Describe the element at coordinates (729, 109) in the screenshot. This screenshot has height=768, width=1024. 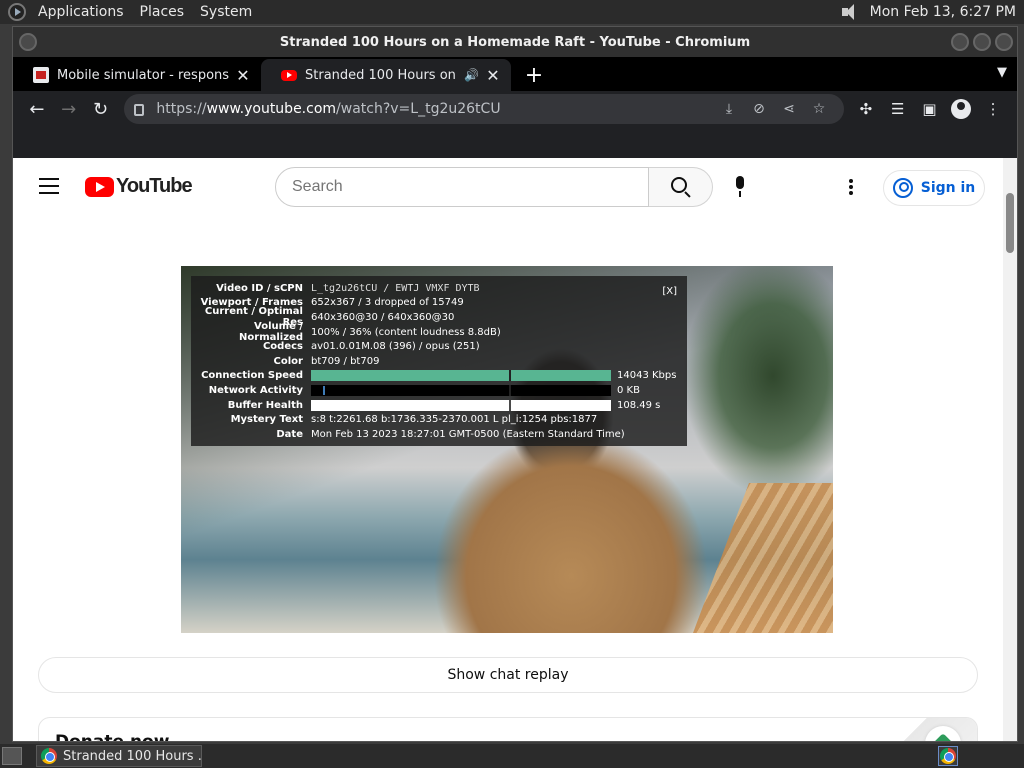
I see `install-app-icon: ⤓` at that location.